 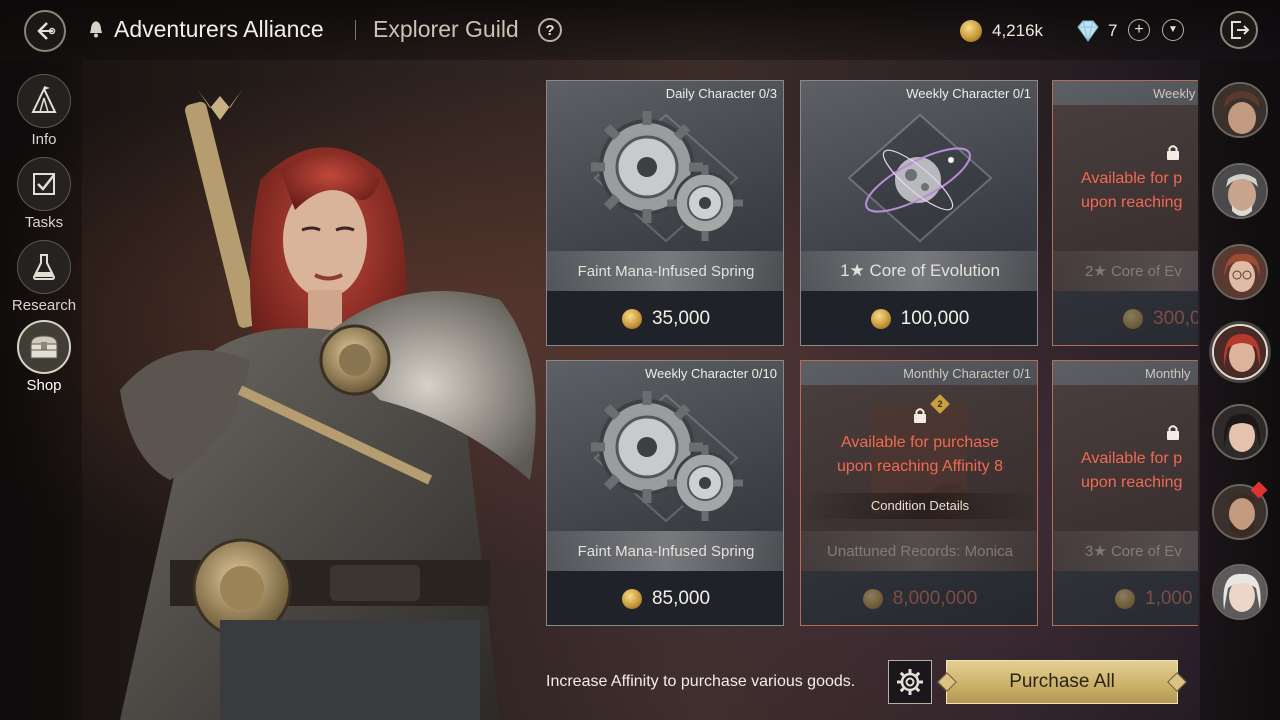 I want to click on card-limit-label: Monthly Character 0/1, so click(x=967, y=373).